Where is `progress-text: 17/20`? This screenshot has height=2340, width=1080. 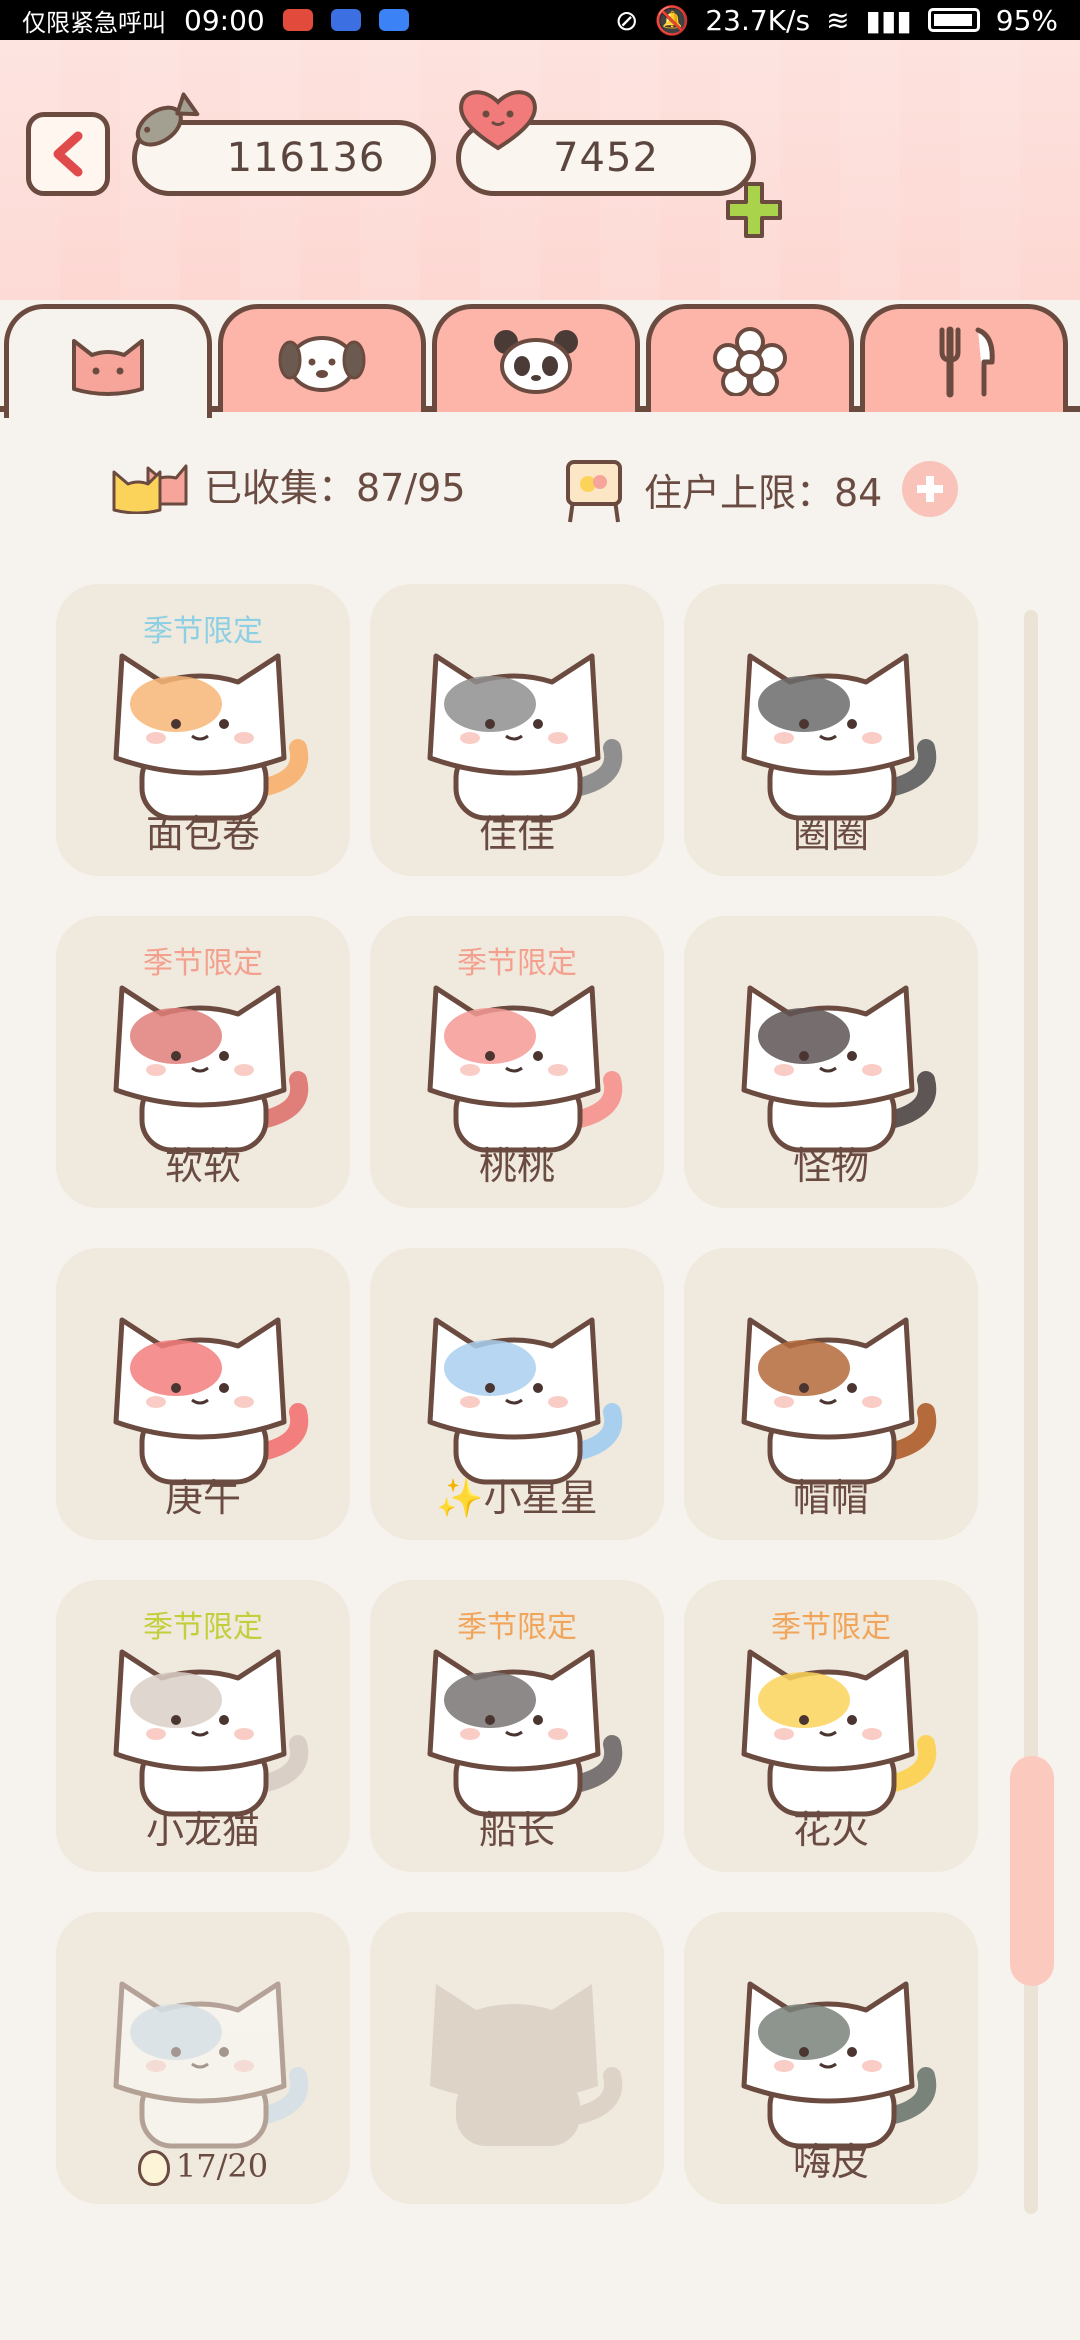
progress-text: 17/20 is located at coordinates (222, 2165).